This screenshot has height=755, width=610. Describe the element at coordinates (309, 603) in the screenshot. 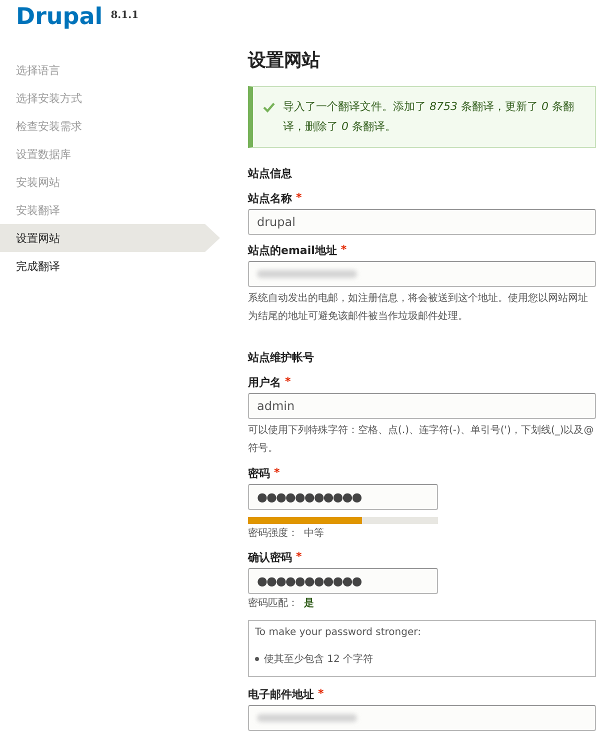

I see `match-value: 是` at that location.